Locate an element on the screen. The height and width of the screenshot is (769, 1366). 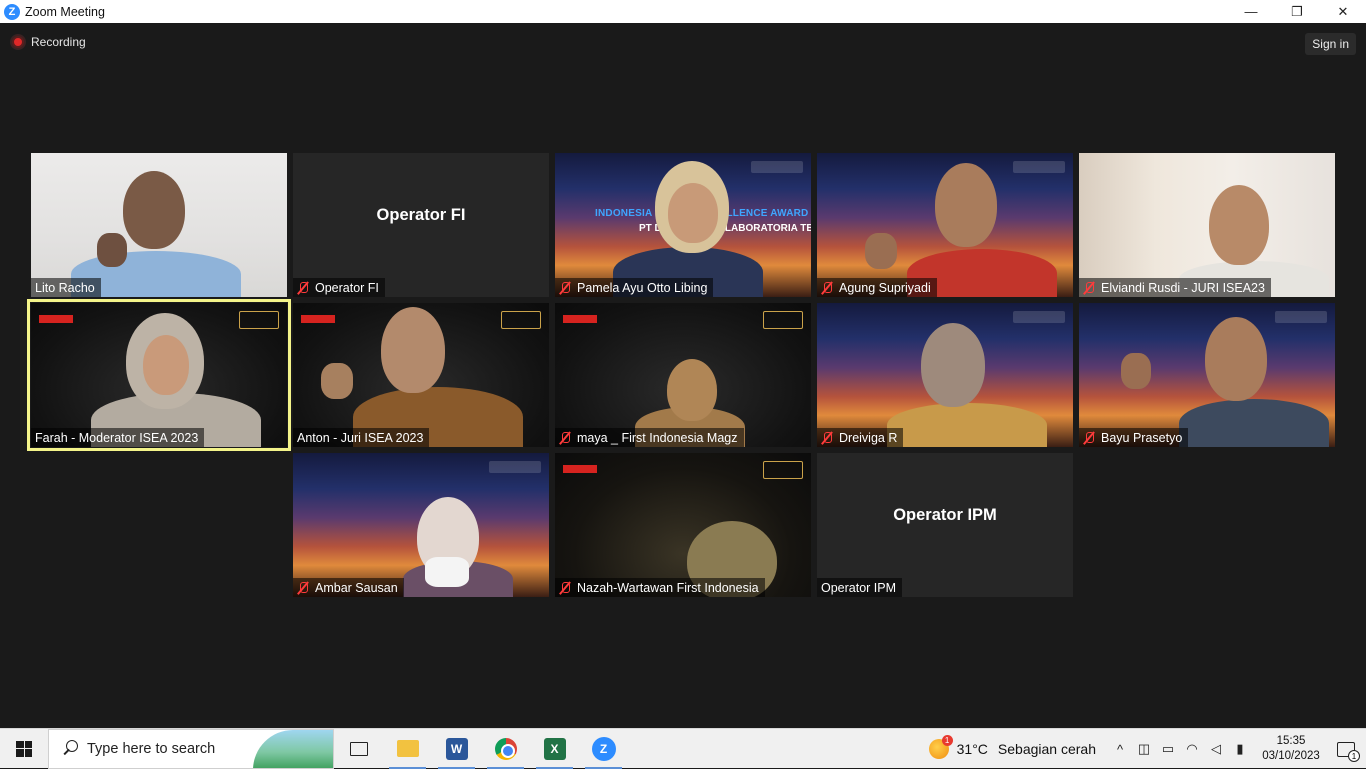
video-tile-active-speaker: Farah - Moderator ISEA 2023 is located at coordinates (159, 375).